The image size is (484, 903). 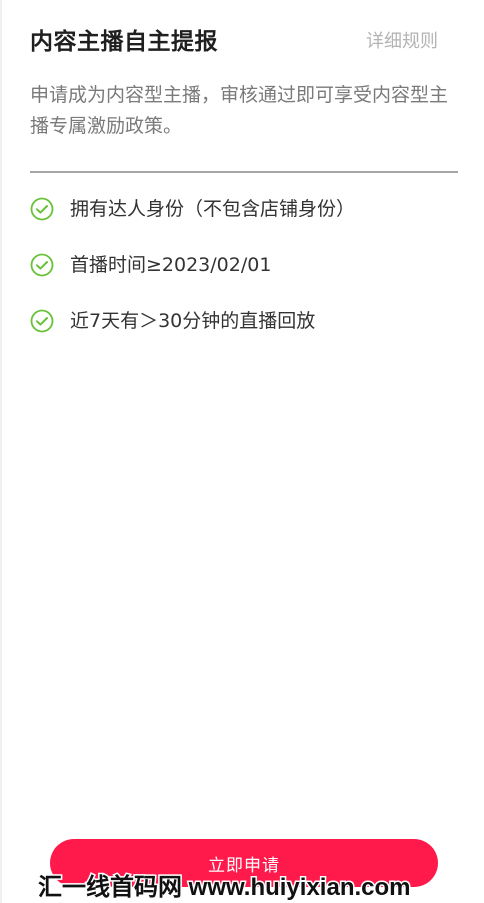 What do you see at coordinates (213, 209) in the screenshot?
I see `requirement-text: 拥有达人身份（不包含店铺身份）` at bounding box center [213, 209].